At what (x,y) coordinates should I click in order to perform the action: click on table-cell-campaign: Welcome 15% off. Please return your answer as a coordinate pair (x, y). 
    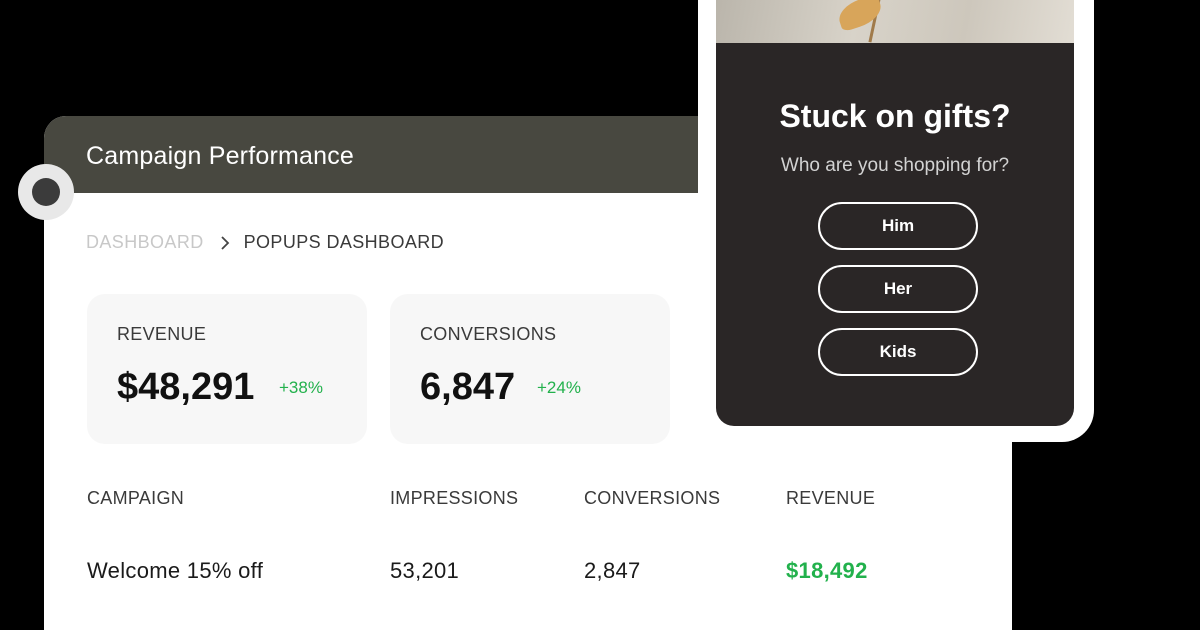
    Looking at the image, I should click on (175, 571).